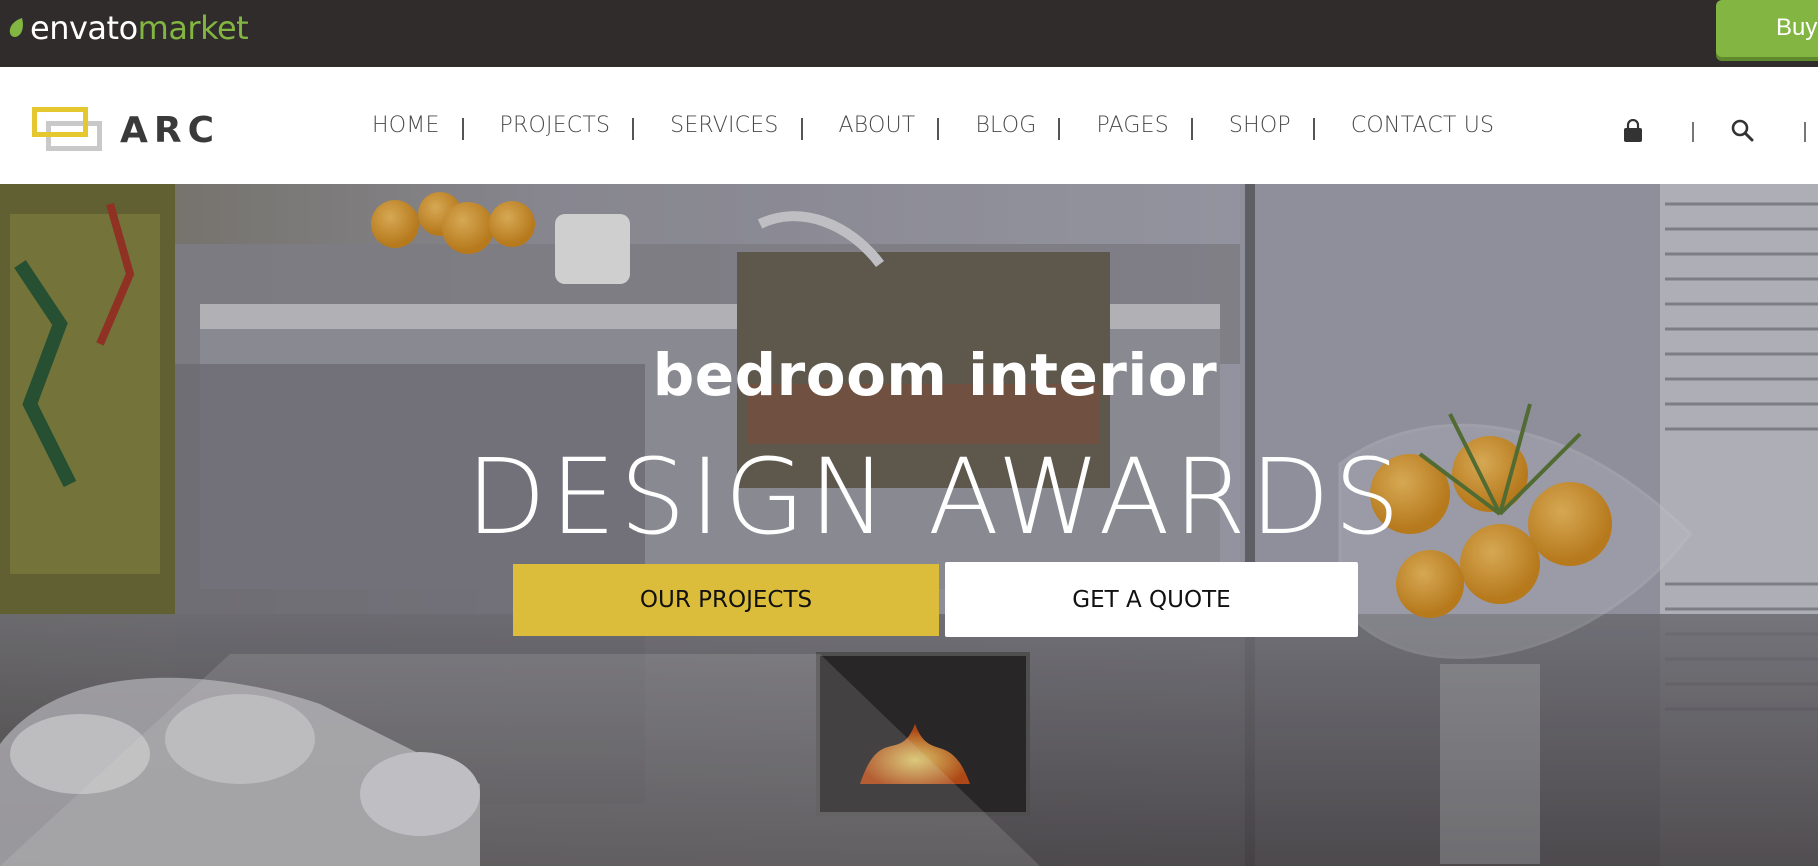 Image resolution: width=1818 pixels, height=866 pixels. I want to click on nav-item-about: ABOUT, so click(895, 126).